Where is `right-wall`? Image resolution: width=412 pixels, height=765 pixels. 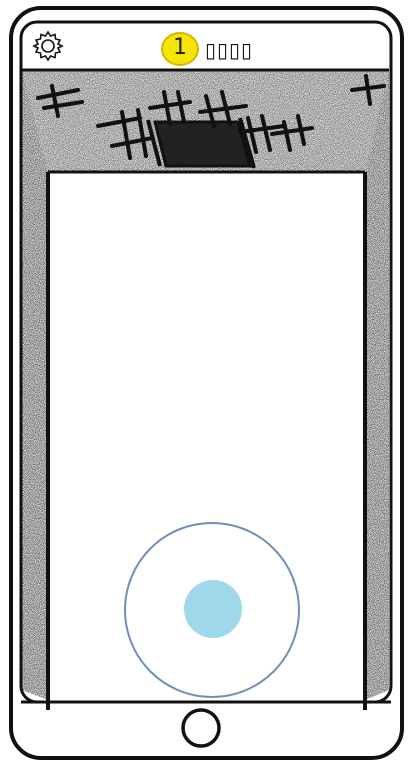 right-wall is located at coordinates (376, 390).